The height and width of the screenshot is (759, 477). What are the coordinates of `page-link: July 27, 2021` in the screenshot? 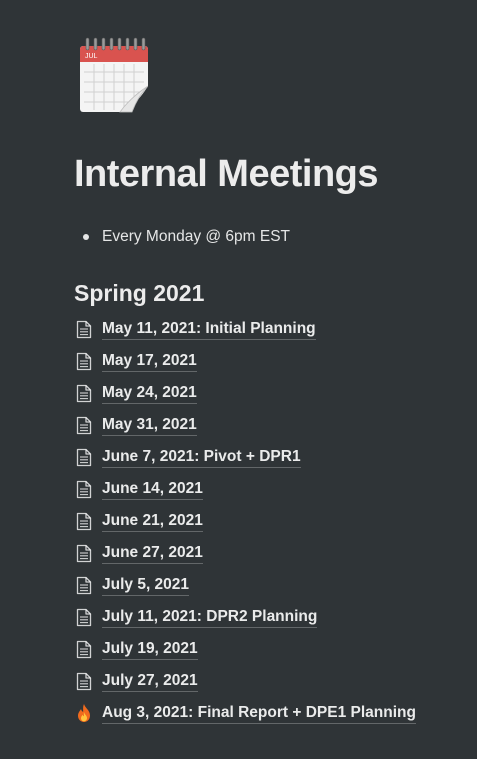 It's located at (245, 681).